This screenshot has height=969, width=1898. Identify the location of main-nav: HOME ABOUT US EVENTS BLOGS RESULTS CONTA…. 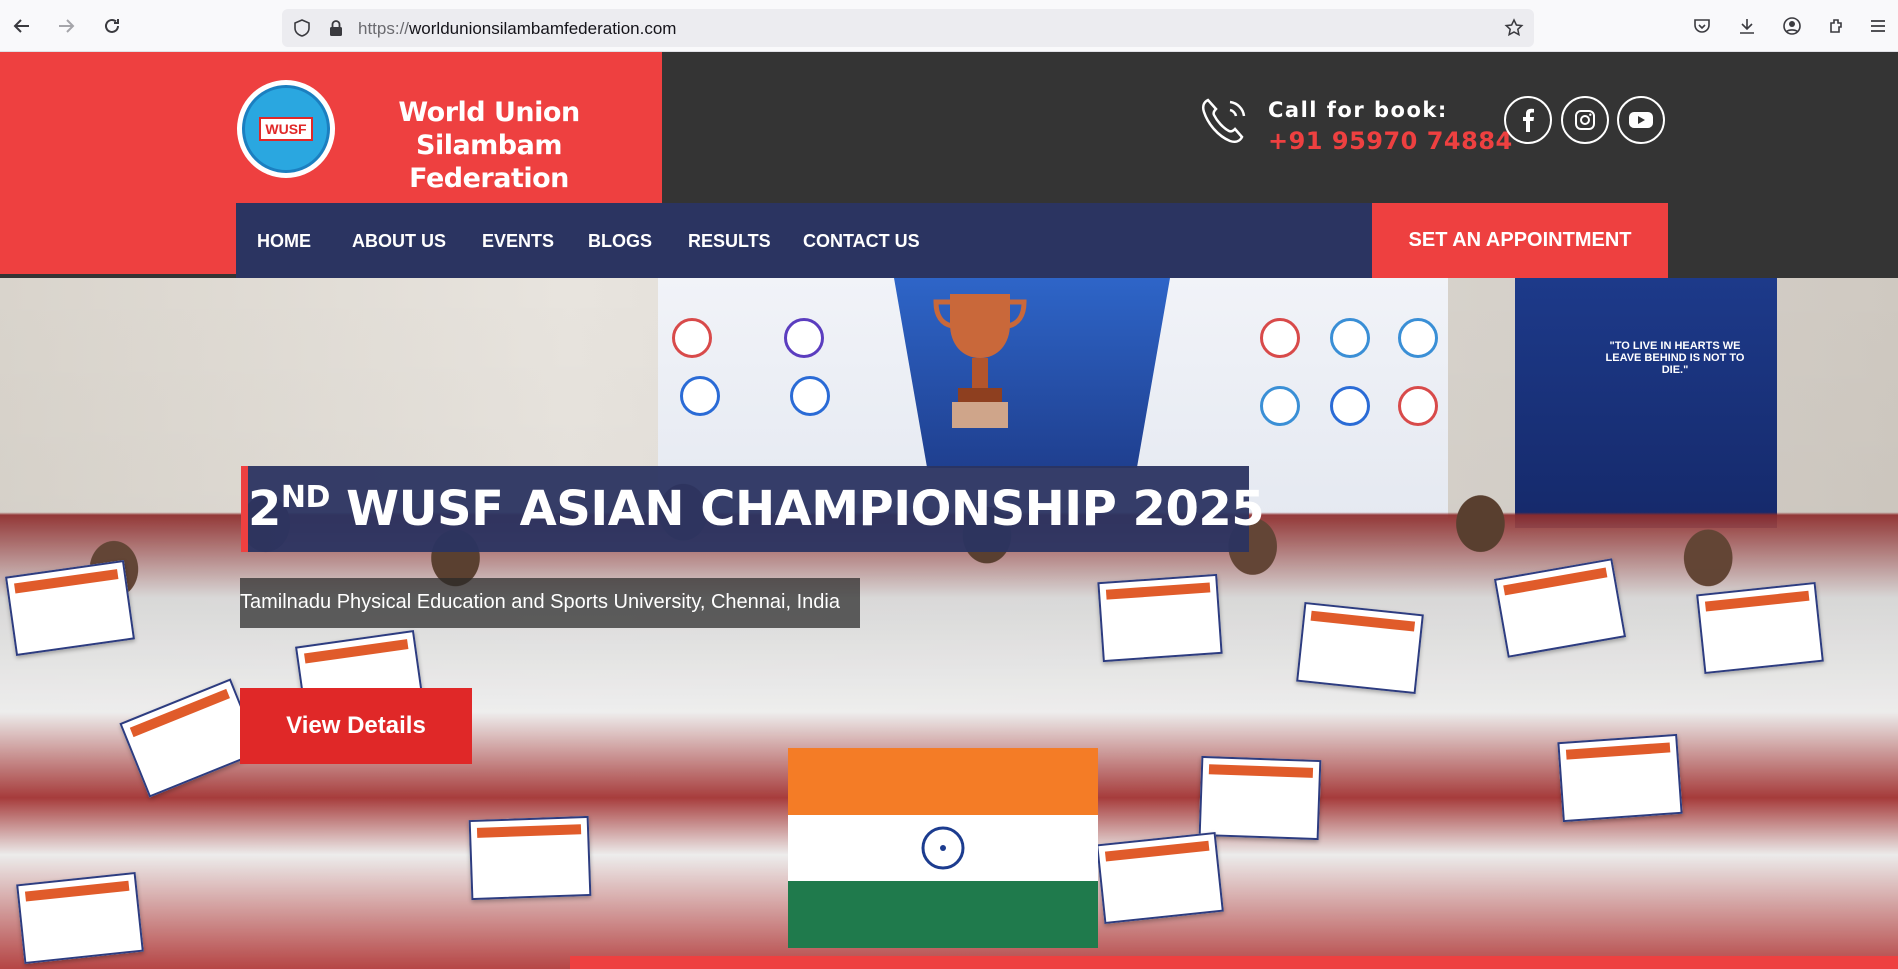
(805, 240).